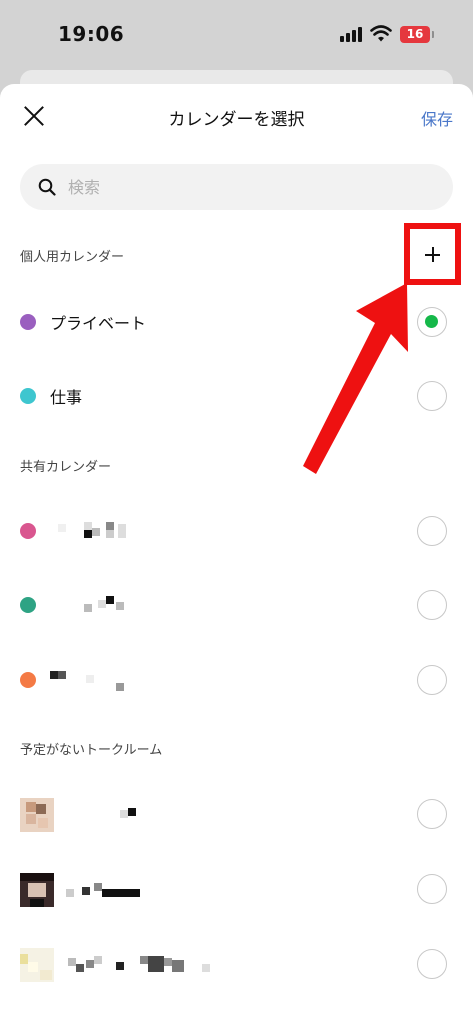  What do you see at coordinates (91, 750) in the screenshot?
I see `section-rooms-heading: 予定がないトークルーム` at bounding box center [91, 750].